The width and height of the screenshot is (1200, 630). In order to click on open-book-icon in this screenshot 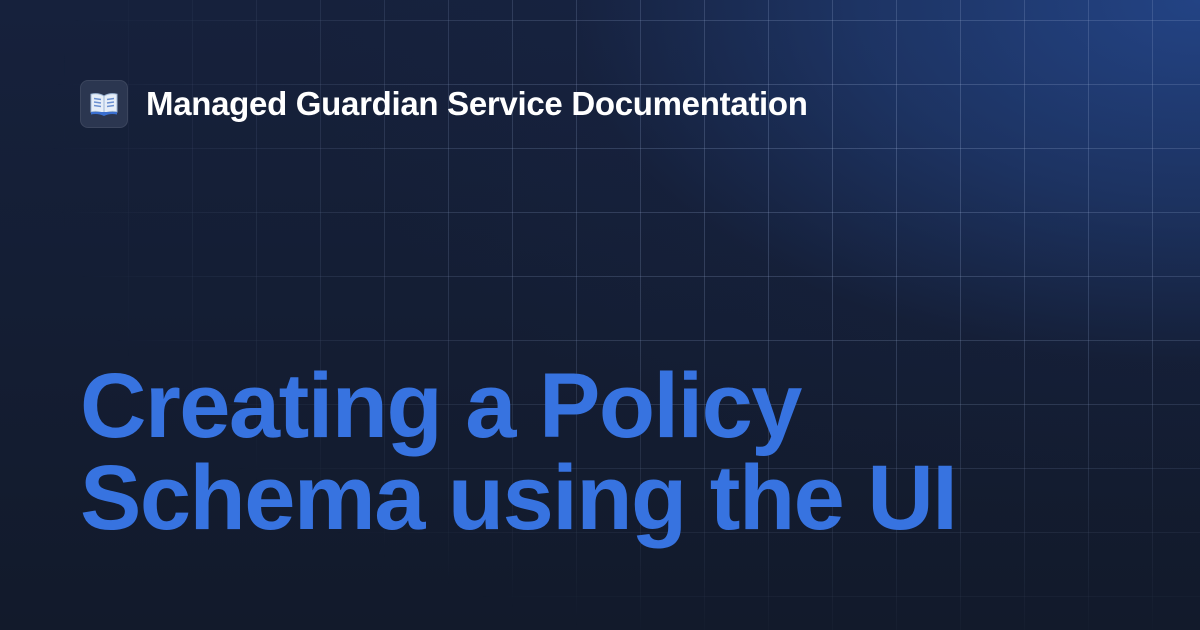, I will do `click(104, 104)`.